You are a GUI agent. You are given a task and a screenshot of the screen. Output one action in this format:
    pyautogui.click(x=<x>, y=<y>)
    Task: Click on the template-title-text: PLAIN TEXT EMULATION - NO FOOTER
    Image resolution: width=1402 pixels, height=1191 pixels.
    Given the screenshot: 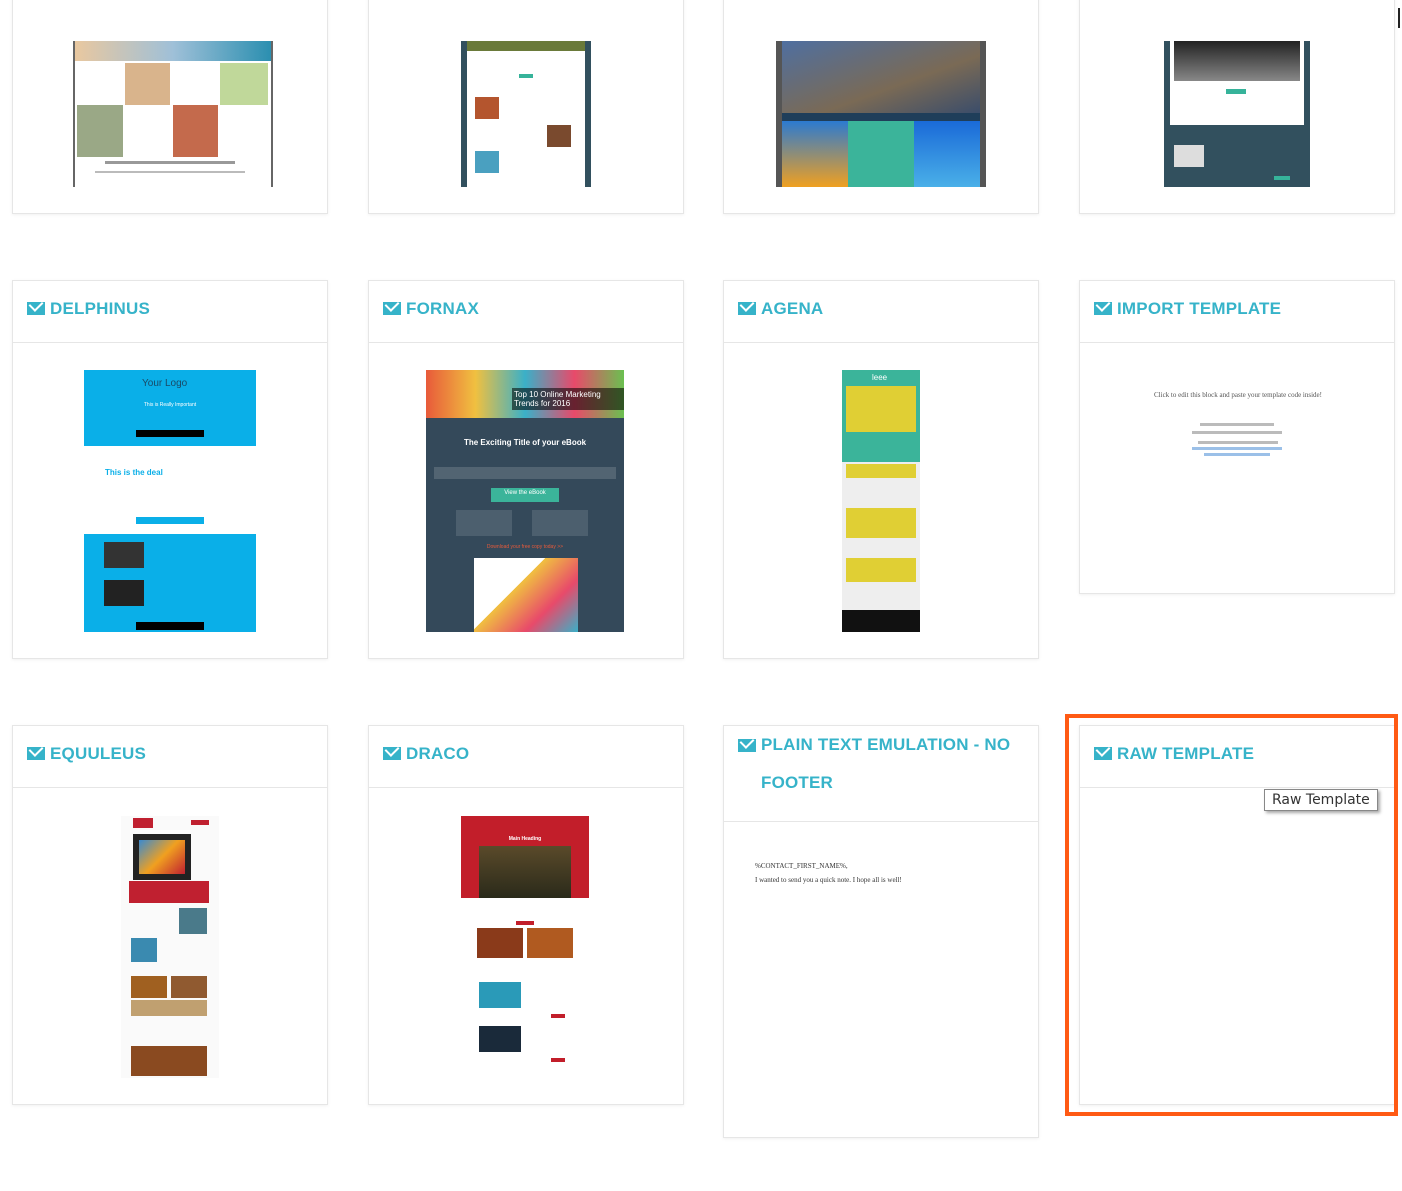 What is the action you would take?
    pyautogui.click(x=886, y=763)
    